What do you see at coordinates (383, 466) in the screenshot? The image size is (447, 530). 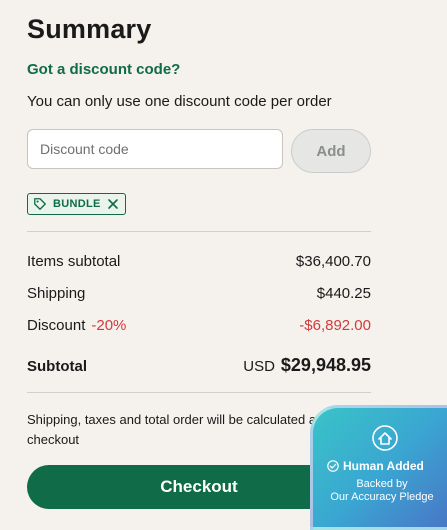 I see `badge-headline: Human Added` at bounding box center [383, 466].